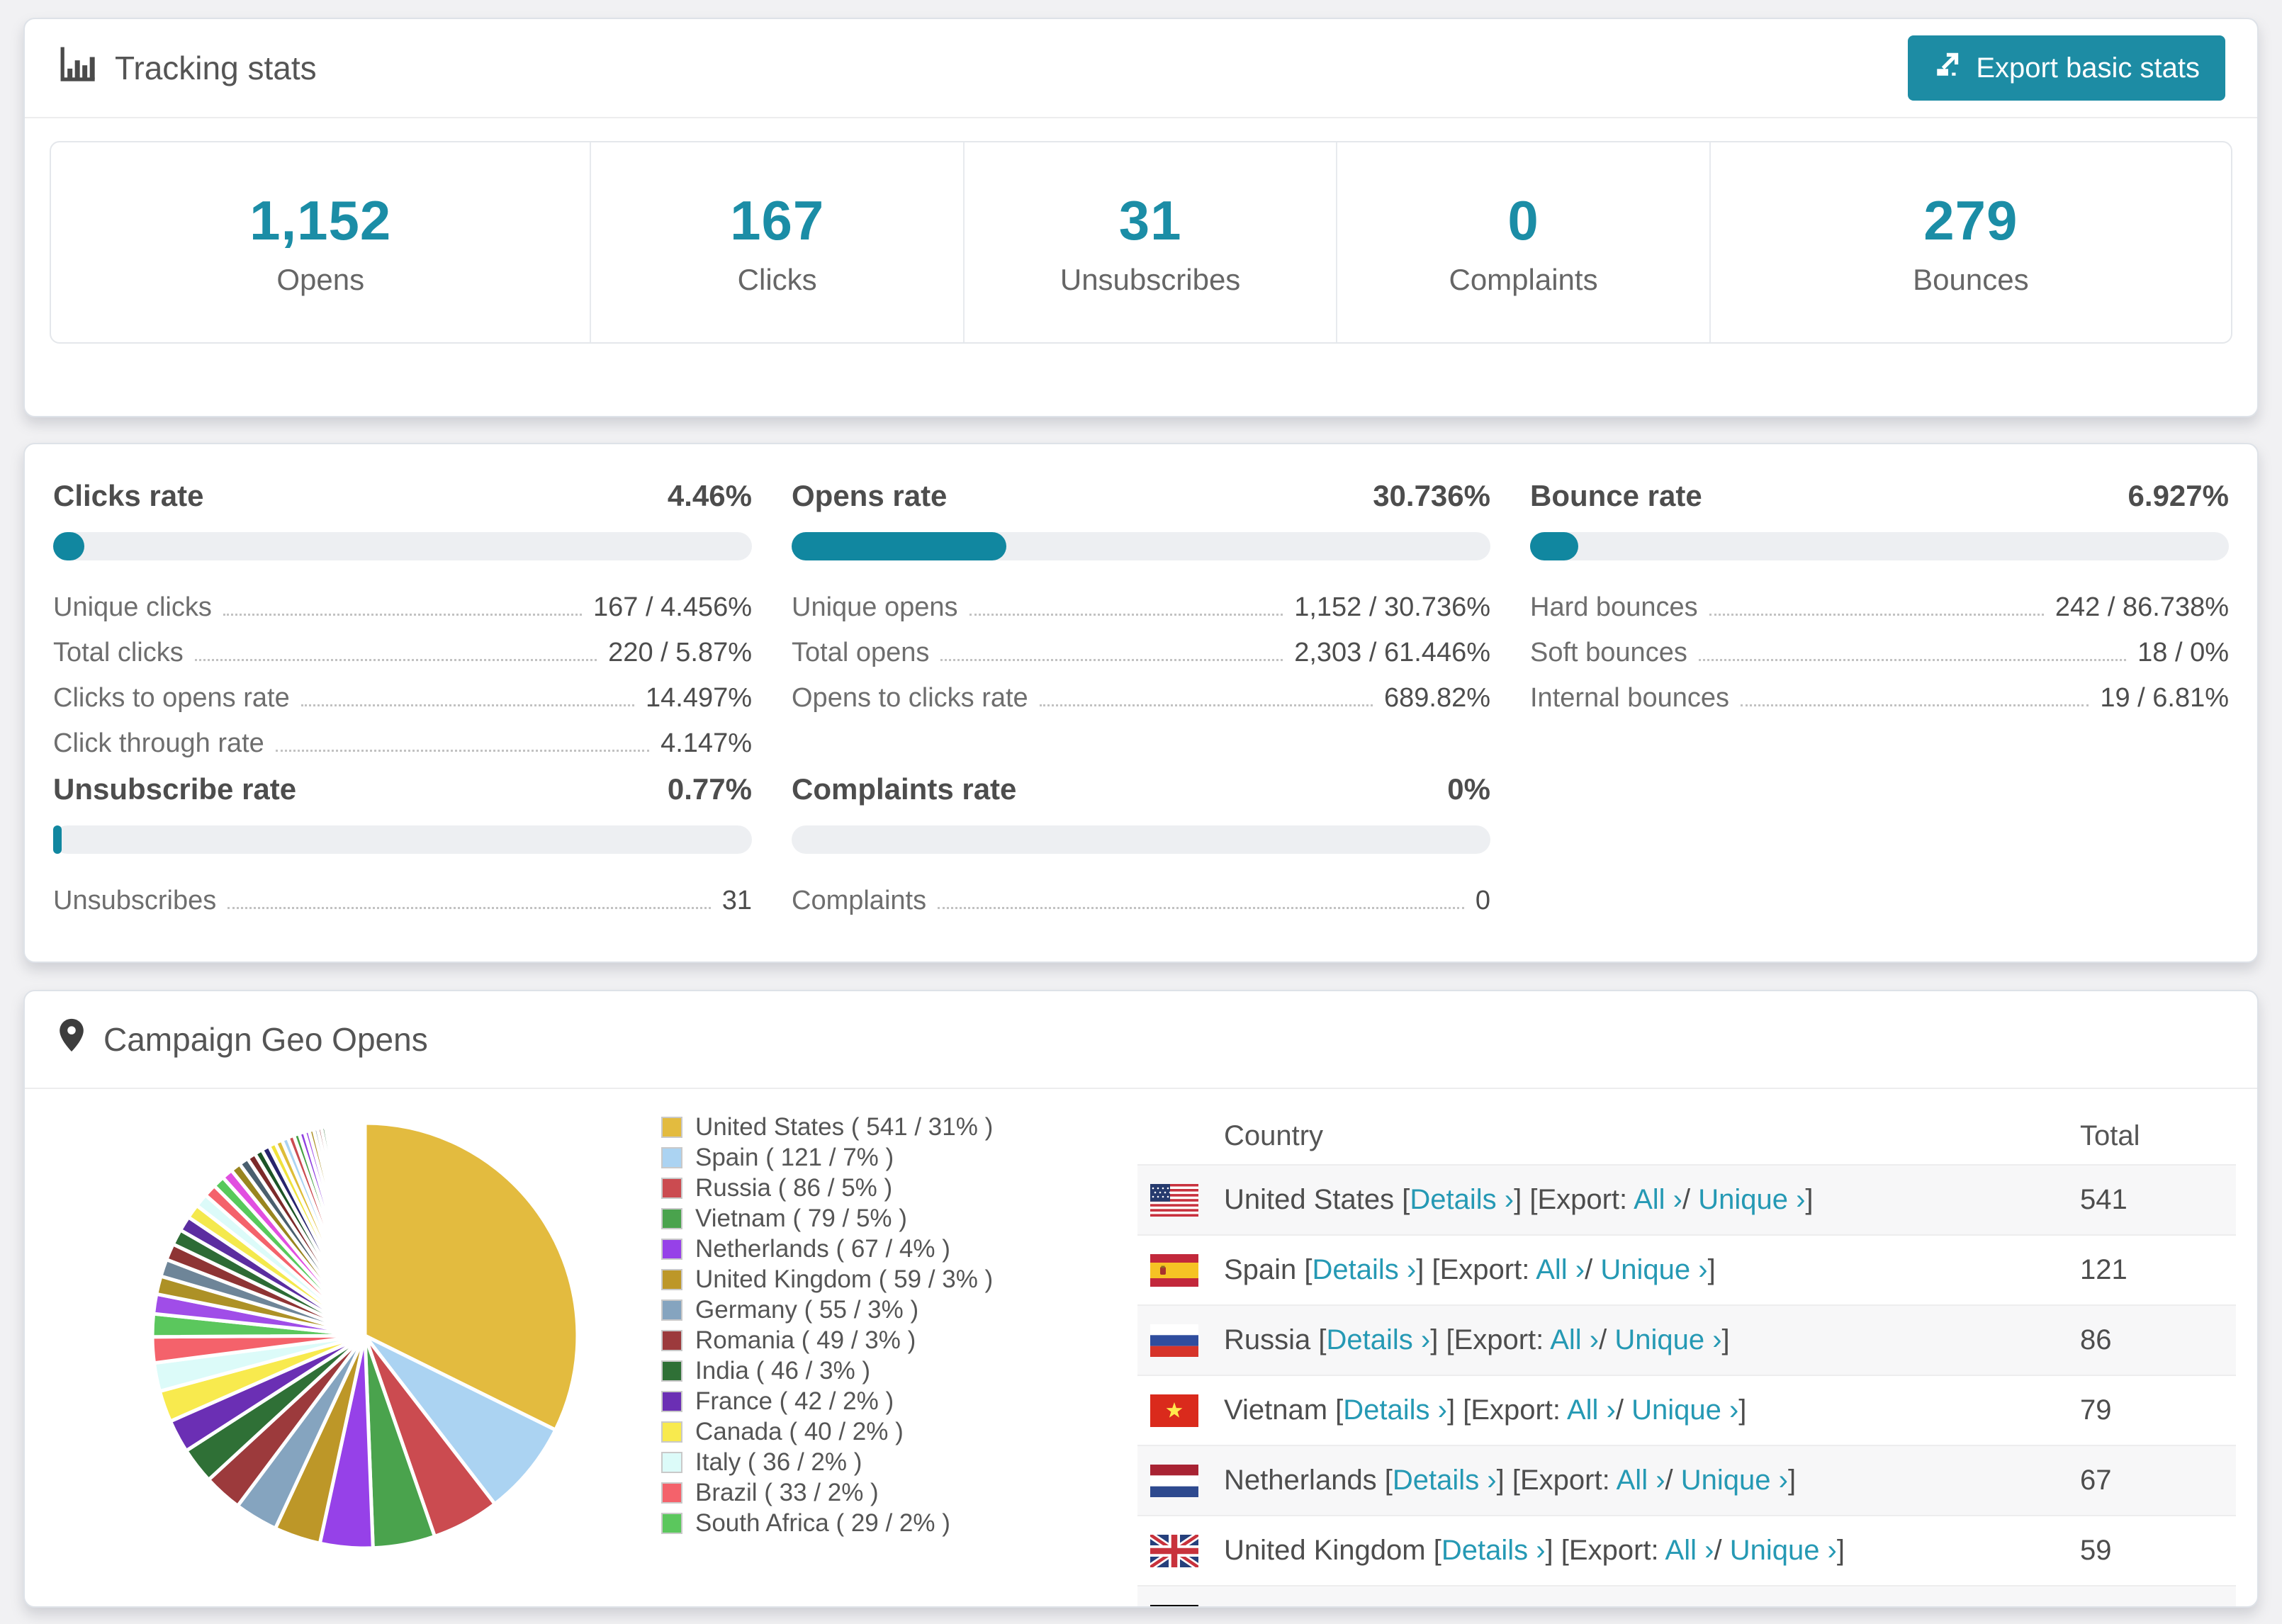 The width and height of the screenshot is (2282, 1624). I want to click on pie-slice, so click(365, 1229).